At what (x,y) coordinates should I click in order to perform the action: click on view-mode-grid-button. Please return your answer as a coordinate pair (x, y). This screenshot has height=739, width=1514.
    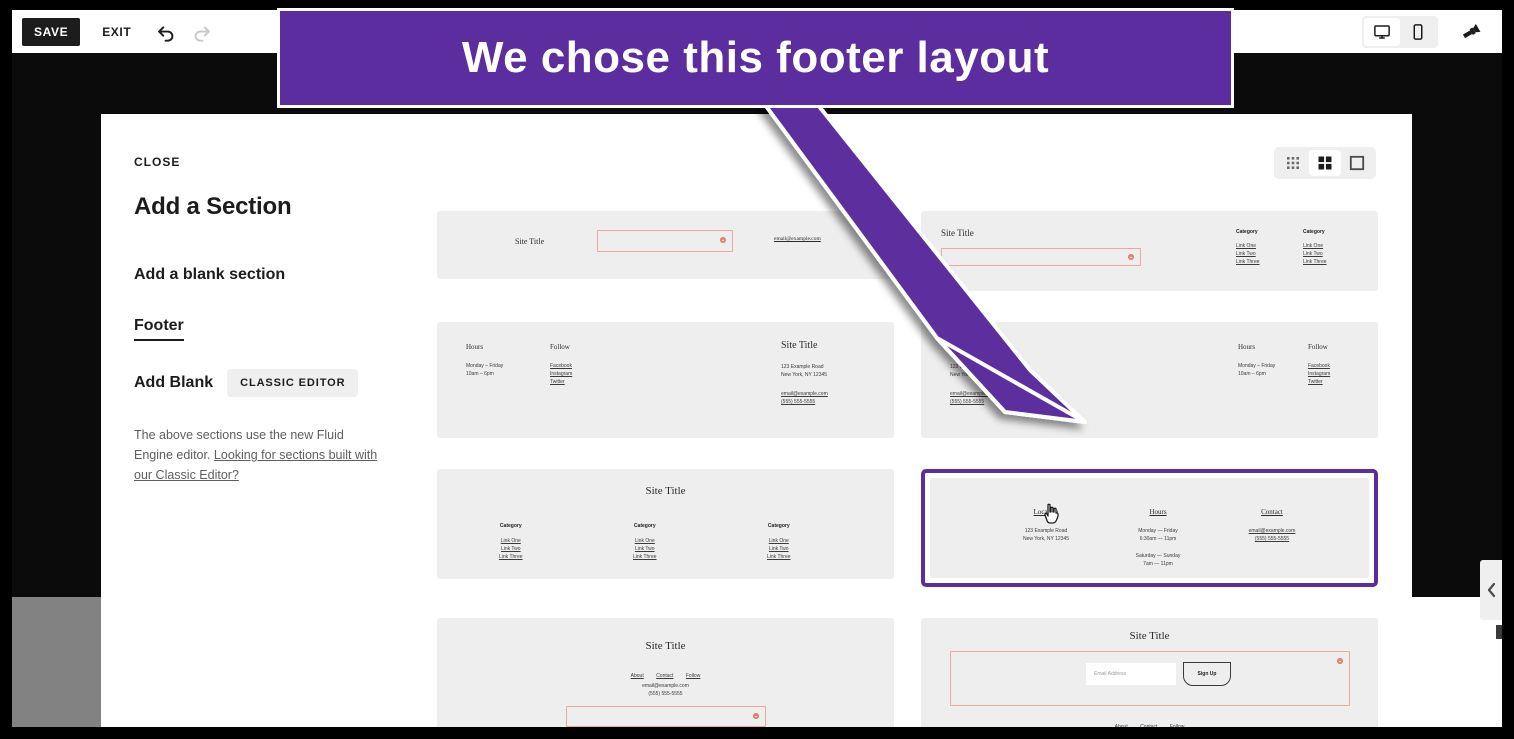
    Looking at the image, I should click on (1325, 163).